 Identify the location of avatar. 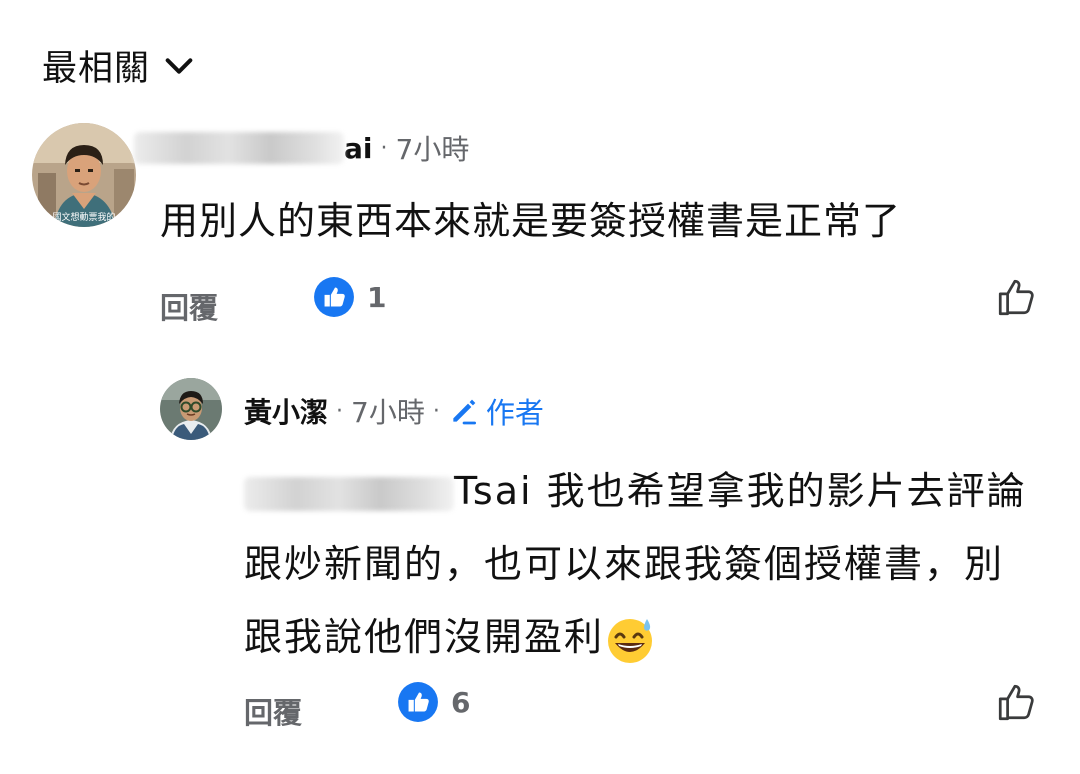
(191, 409).